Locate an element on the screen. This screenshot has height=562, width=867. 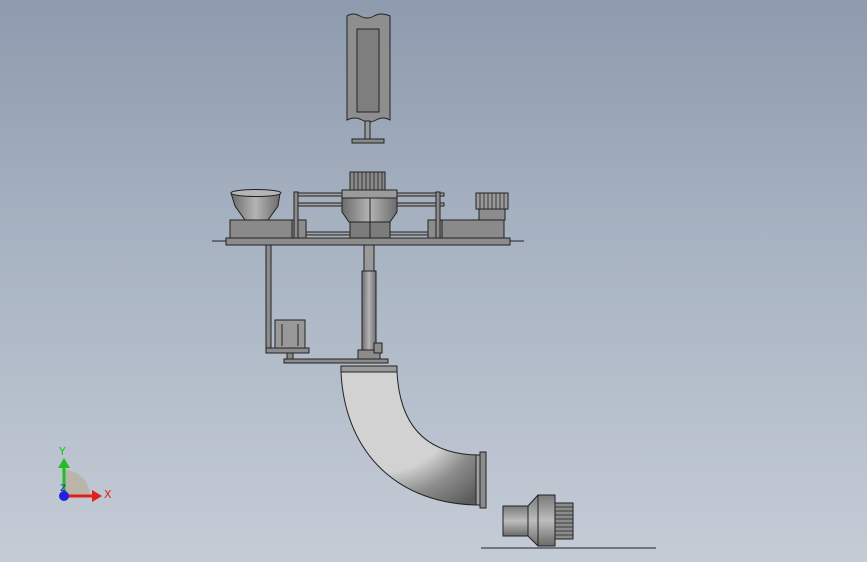
upper-plate-assembly is located at coordinates (368, 208).